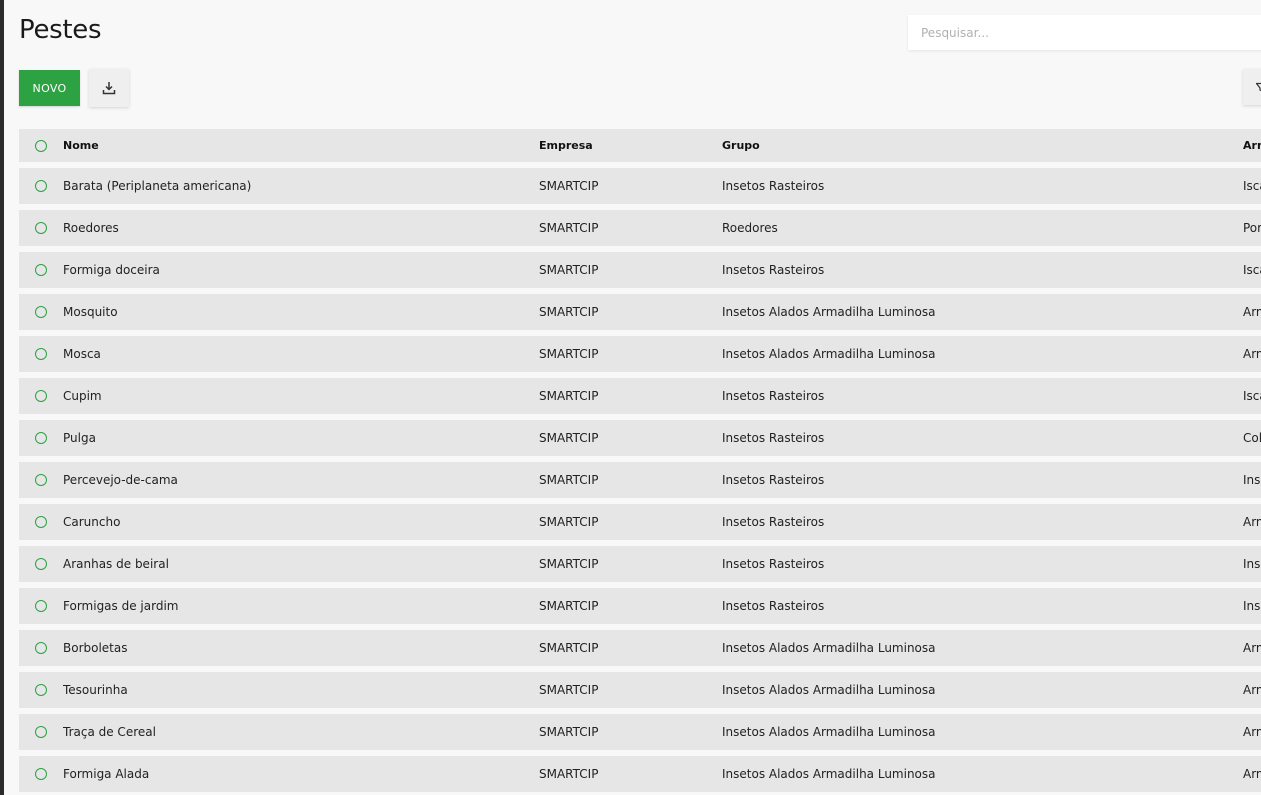  I want to click on page-title: Pestes, so click(60, 30).